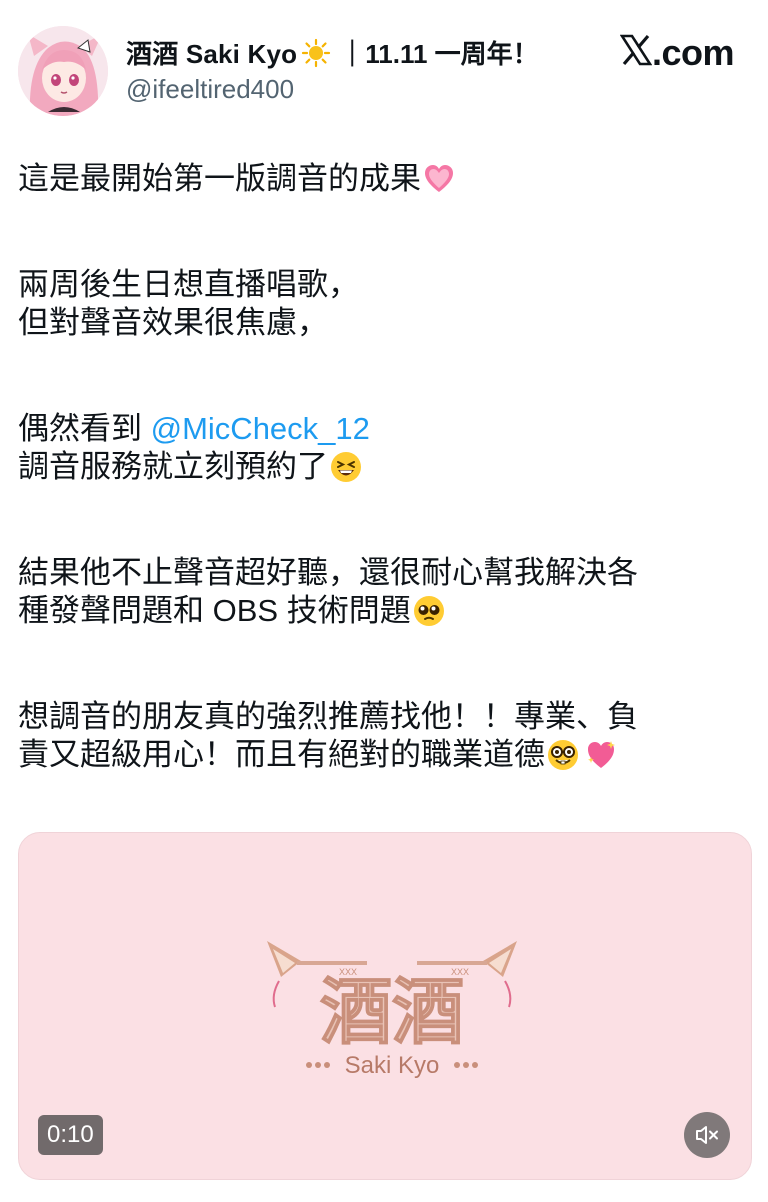 The width and height of the screenshot is (768, 1202). What do you see at coordinates (332, 52) in the screenshot?
I see `name-row: 酒酒 Saki Kyo ｜11.11 一周年！` at bounding box center [332, 52].